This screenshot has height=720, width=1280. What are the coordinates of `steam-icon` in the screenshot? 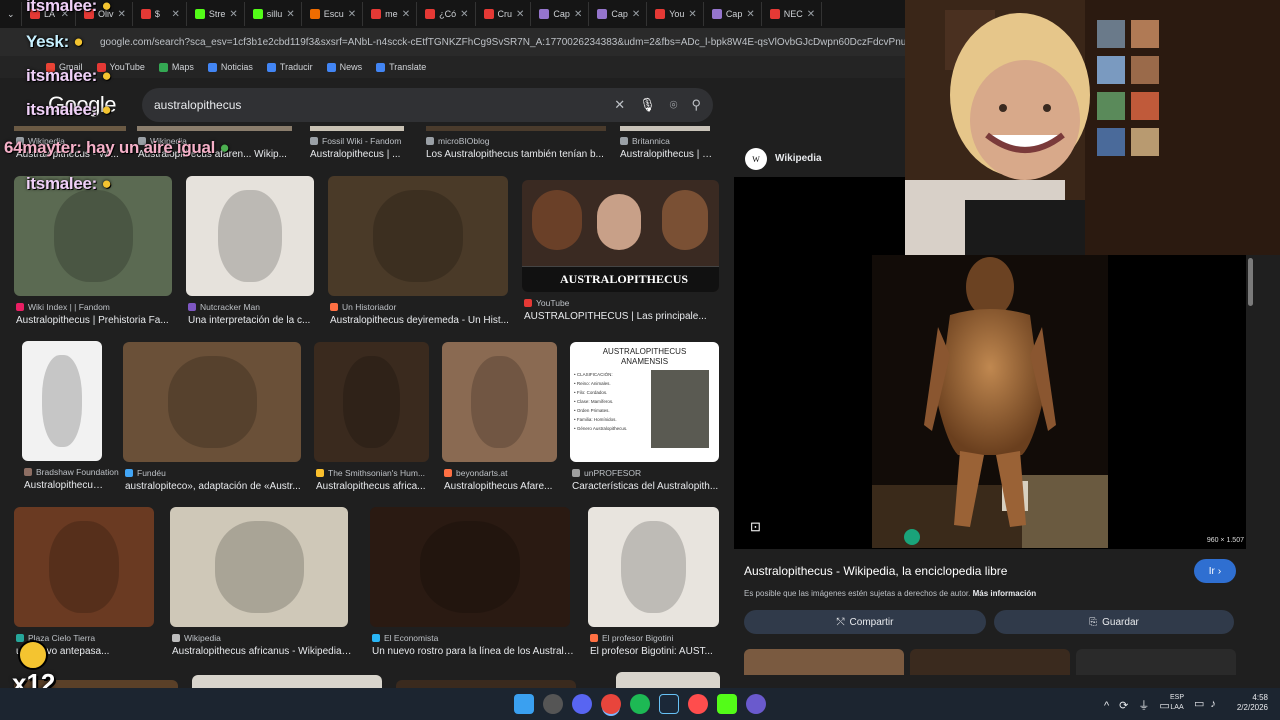 It's located at (669, 704).